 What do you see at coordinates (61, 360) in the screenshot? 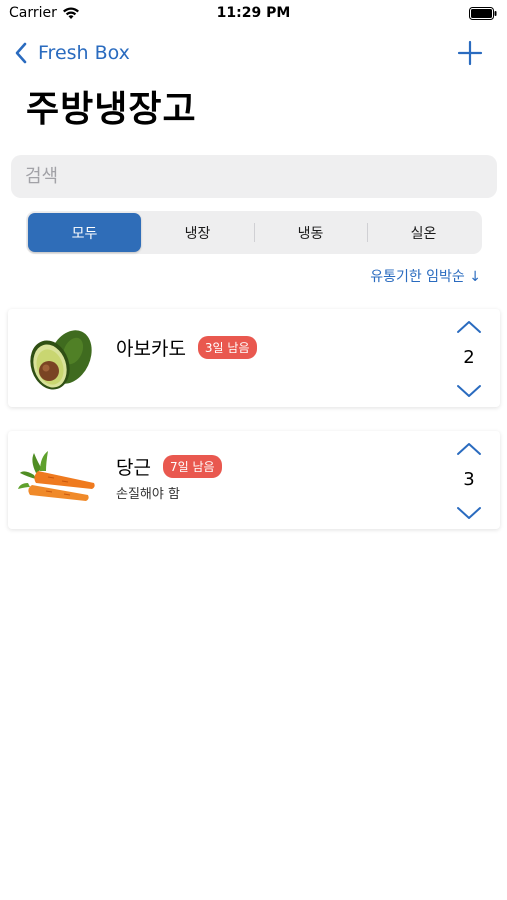
I see `avocado-image` at bounding box center [61, 360].